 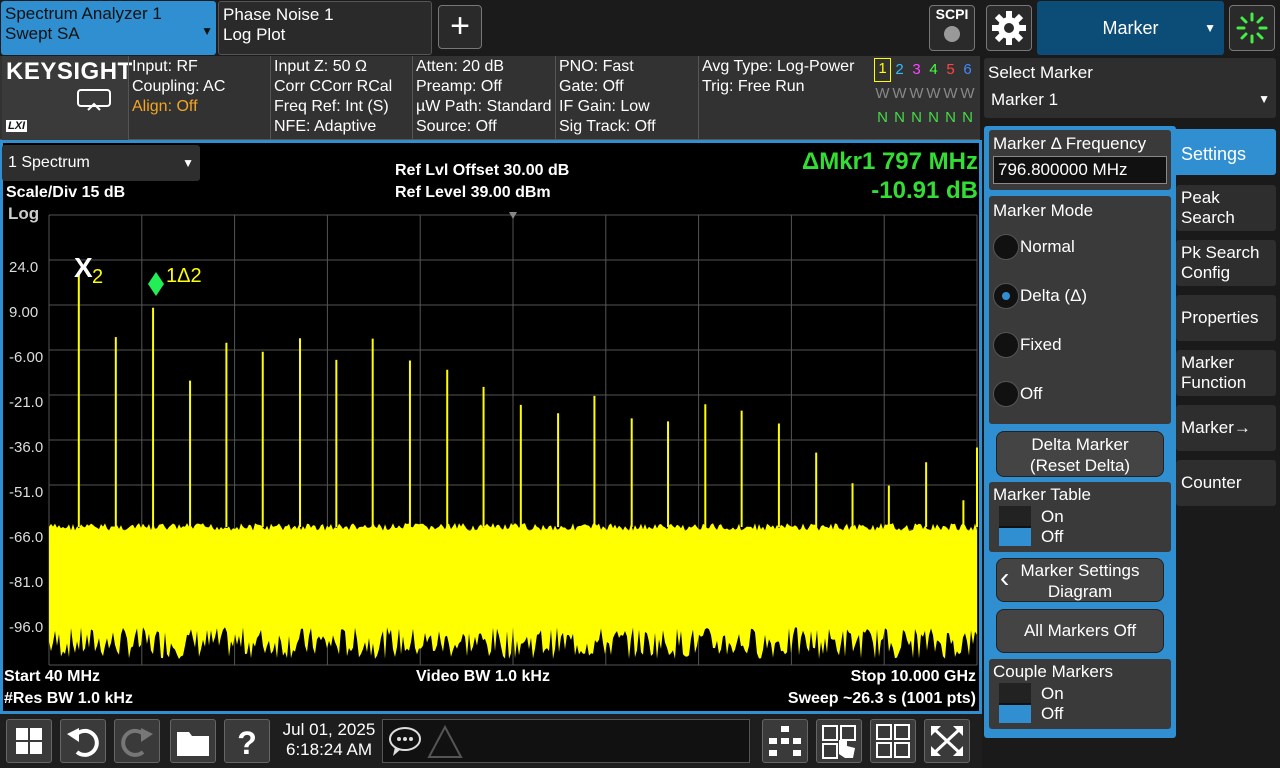 What do you see at coordinates (566, 741) in the screenshot?
I see `message-area` at bounding box center [566, 741].